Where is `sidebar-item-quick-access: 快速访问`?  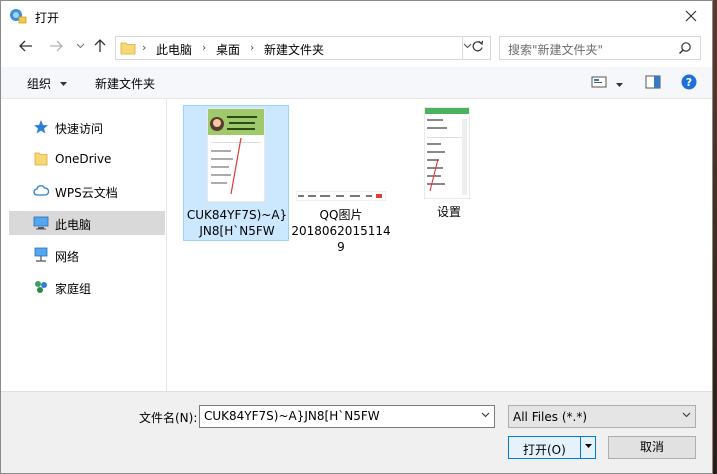 sidebar-item-quick-access: 快速访问 is located at coordinates (87, 127).